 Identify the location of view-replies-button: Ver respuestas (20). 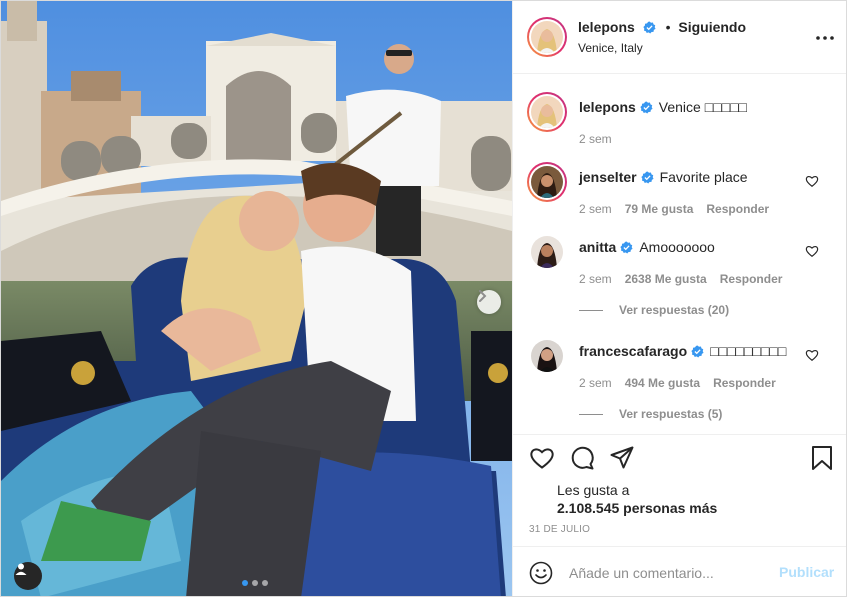
(654, 310).